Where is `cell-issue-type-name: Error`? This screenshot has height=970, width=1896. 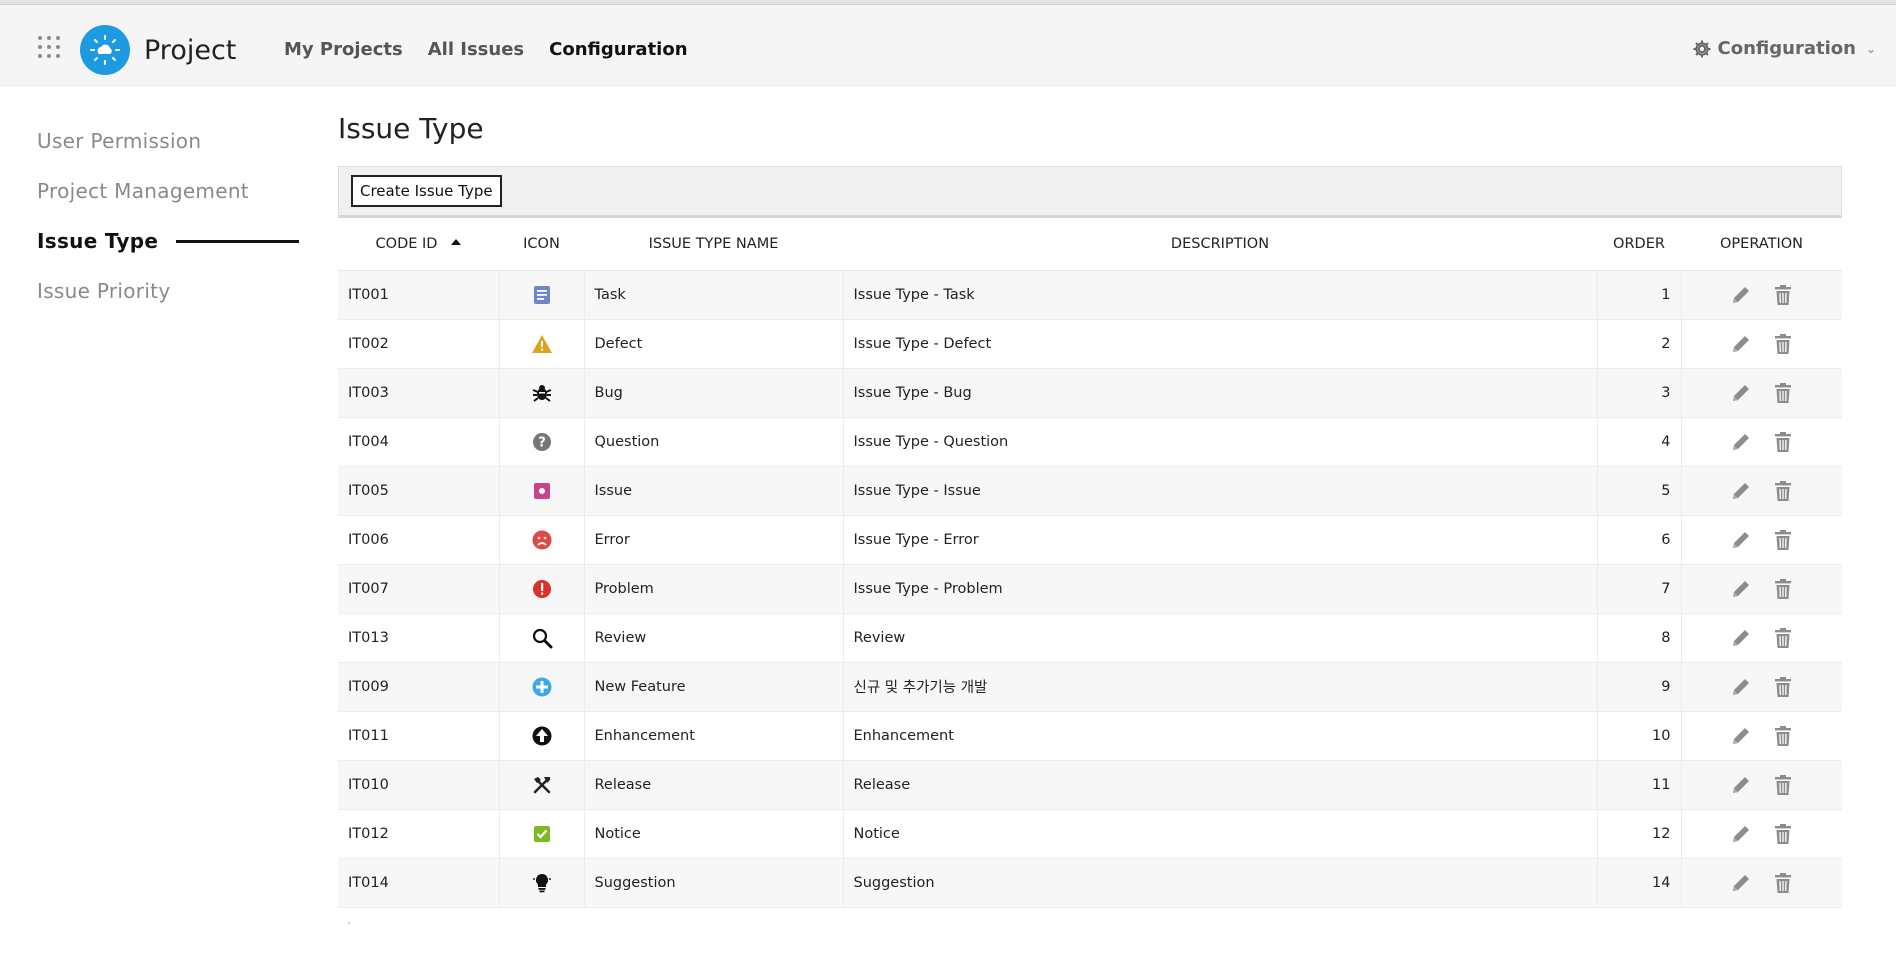
cell-issue-type-name: Error is located at coordinates (714, 540).